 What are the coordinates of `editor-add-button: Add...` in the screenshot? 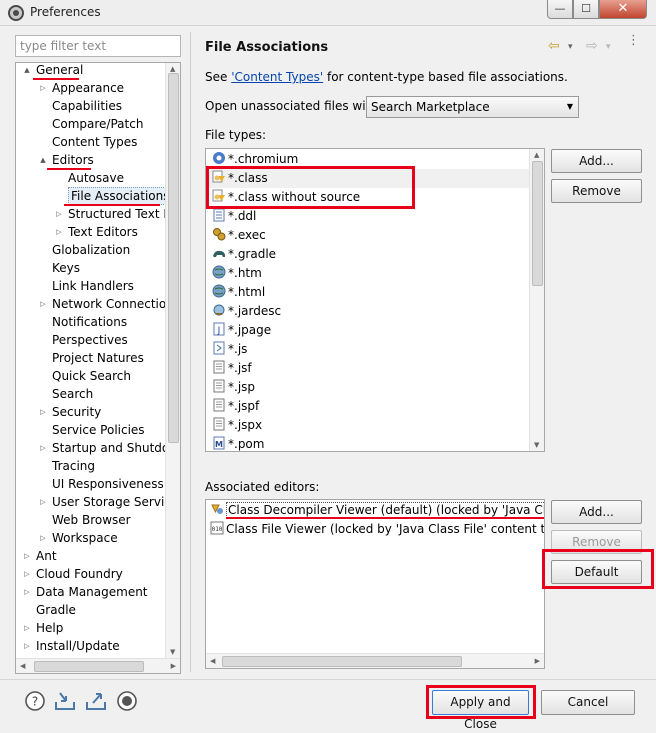 It's located at (596, 512).